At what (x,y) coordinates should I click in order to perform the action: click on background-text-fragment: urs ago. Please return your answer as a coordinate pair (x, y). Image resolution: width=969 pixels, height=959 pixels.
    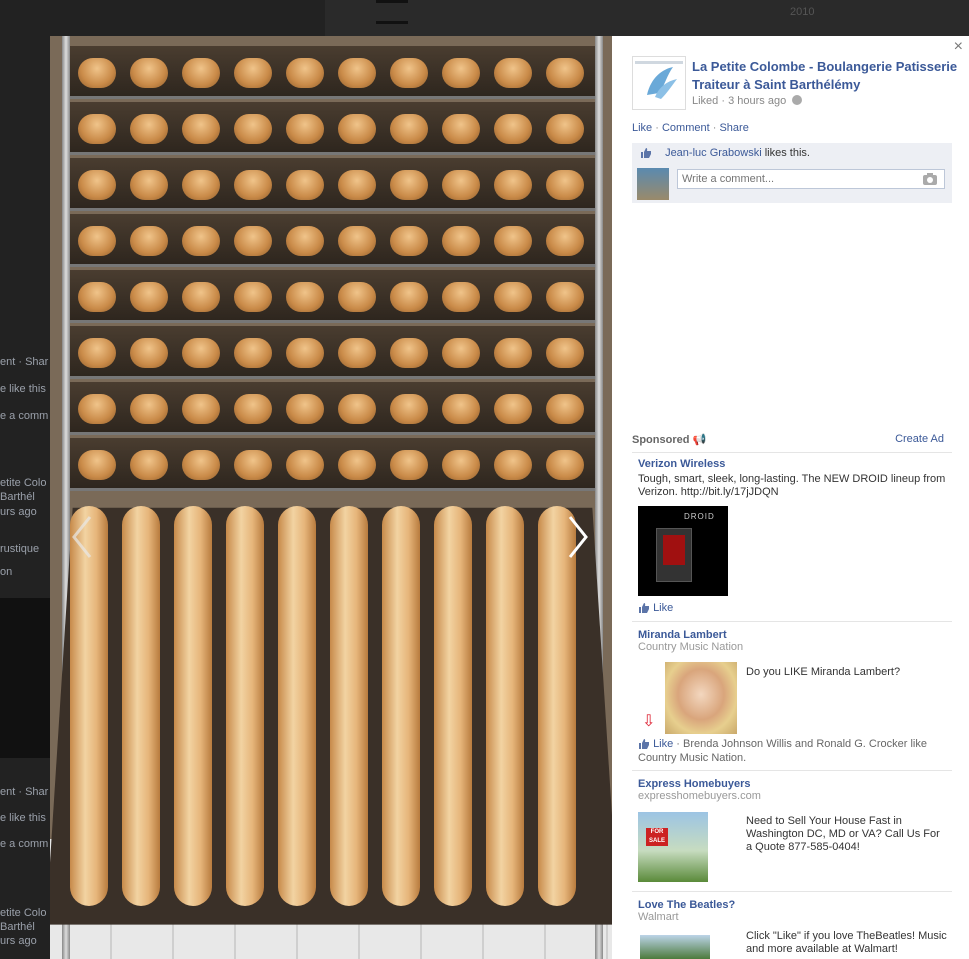
    Looking at the image, I should click on (18, 941).